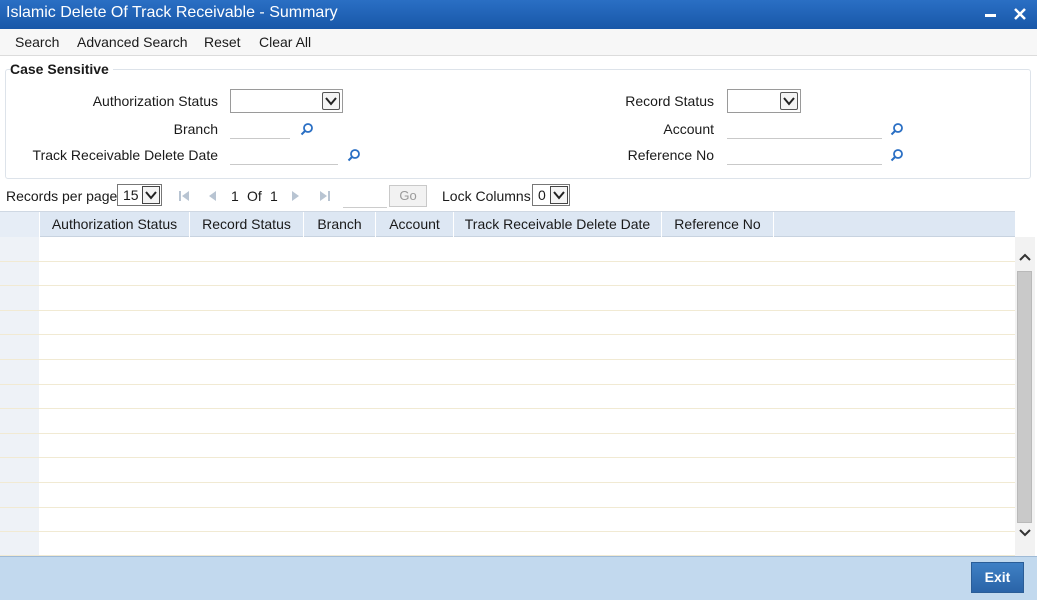 This screenshot has width=1037, height=600. I want to click on select-all-column, so click(20, 224).